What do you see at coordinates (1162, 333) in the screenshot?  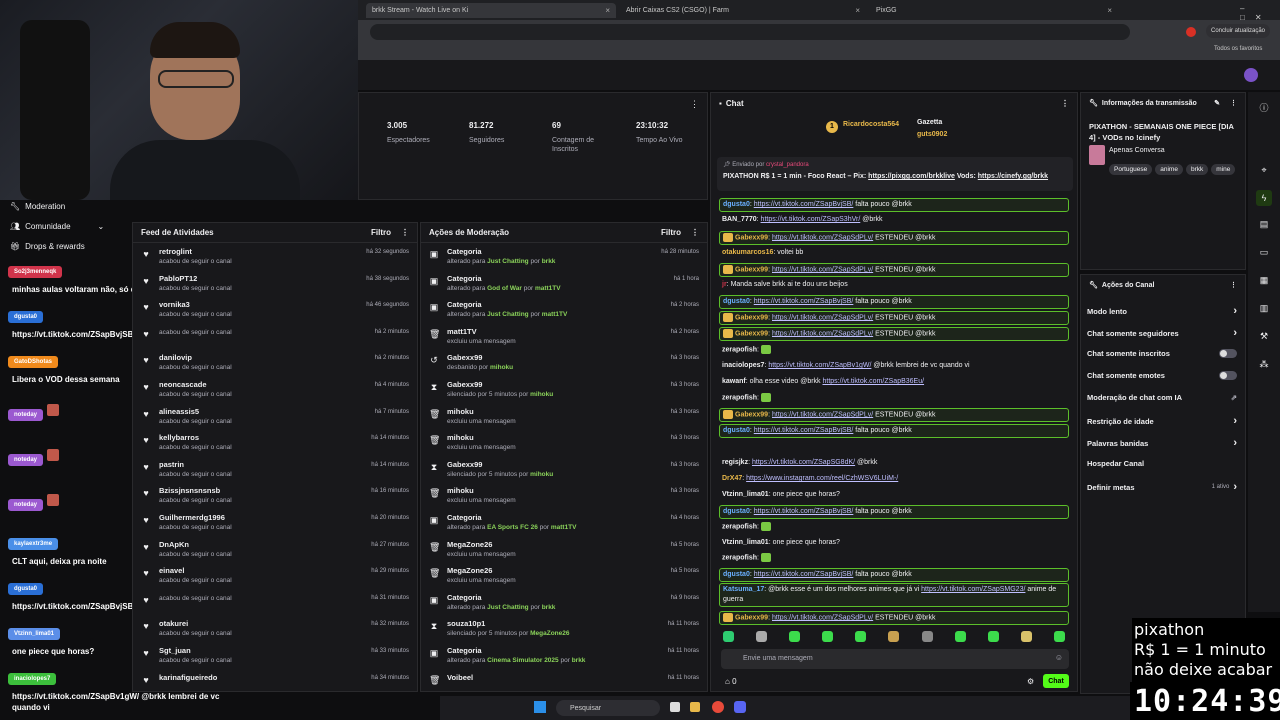 I see `channel-action-row: Chat somente seguidores ›` at bounding box center [1162, 333].